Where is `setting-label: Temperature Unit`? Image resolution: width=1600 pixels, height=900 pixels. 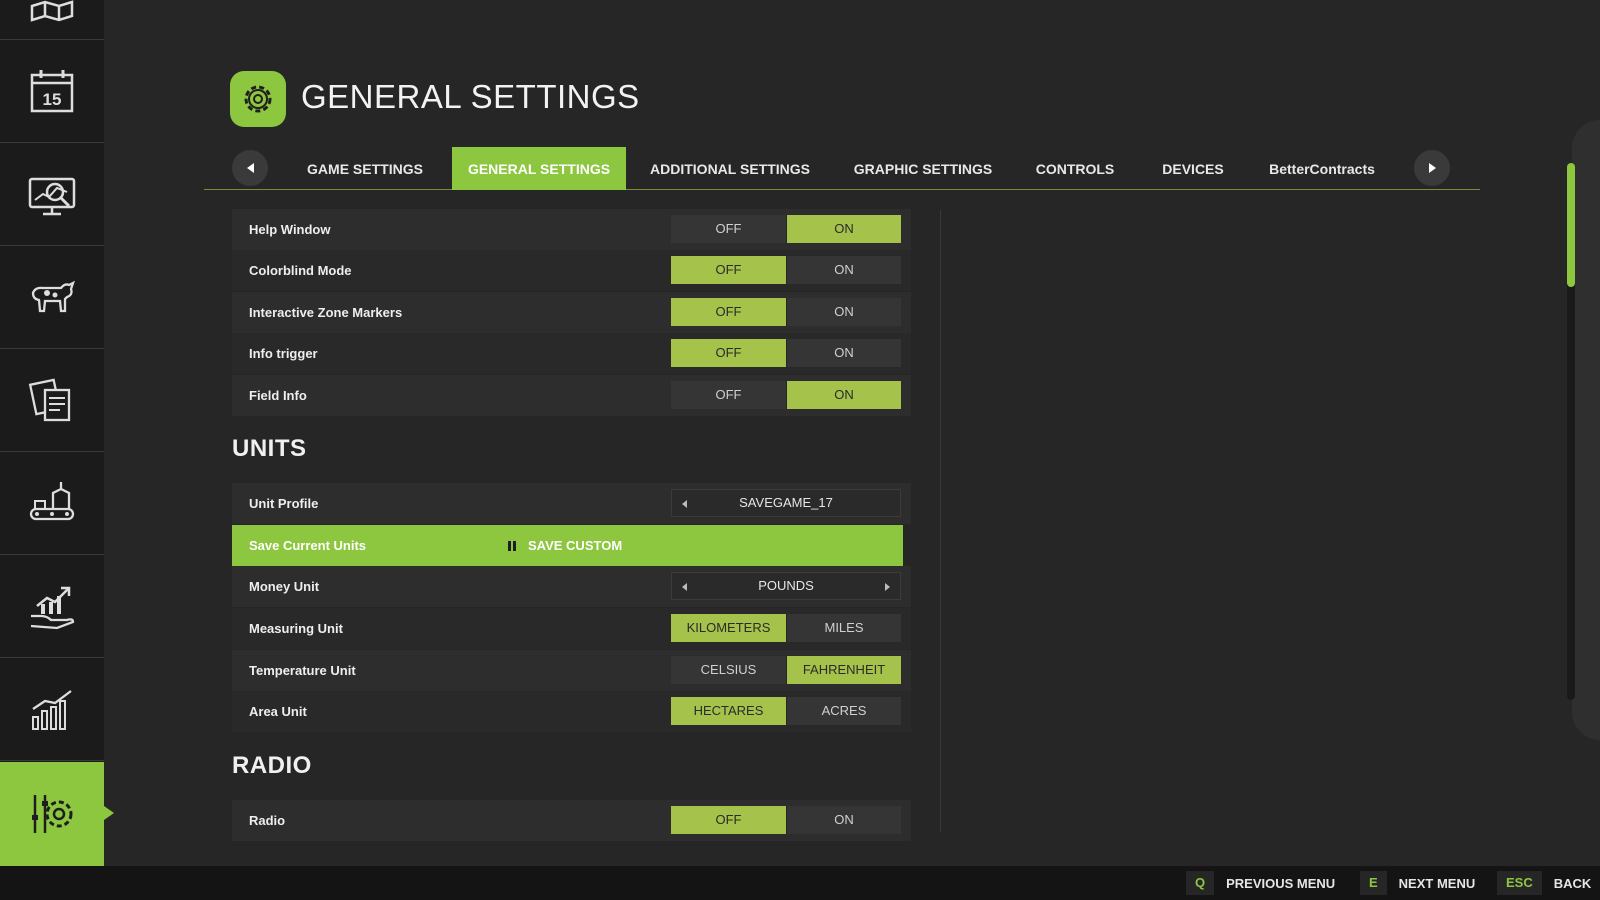 setting-label: Temperature Unit is located at coordinates (302, 670).